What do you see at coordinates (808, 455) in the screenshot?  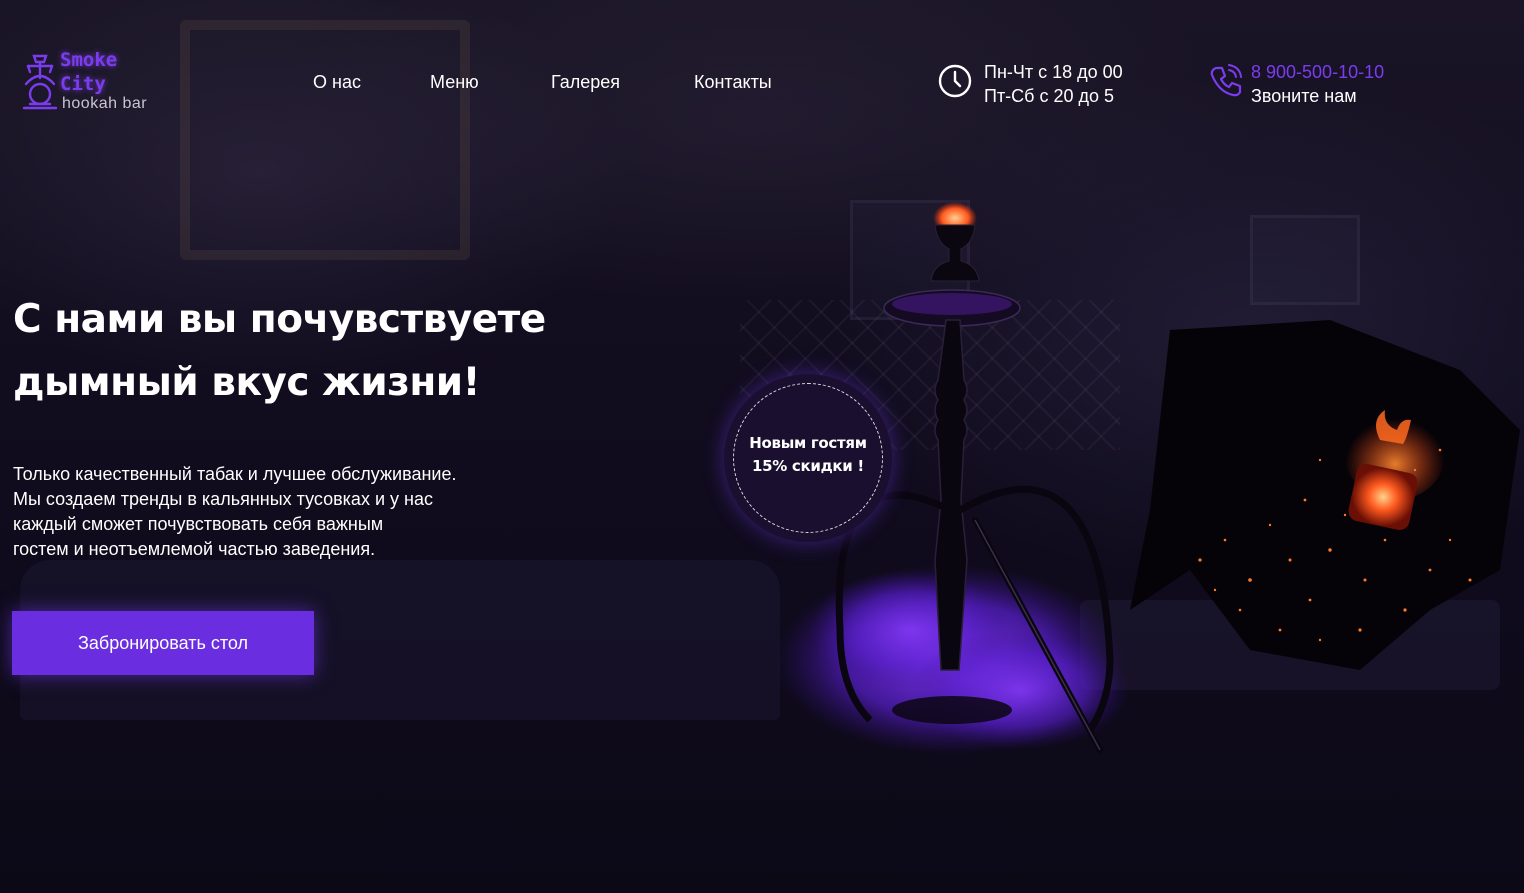 I see `badge-text: Новым гостям 15% скидки !` at bounding box center [808, 455].